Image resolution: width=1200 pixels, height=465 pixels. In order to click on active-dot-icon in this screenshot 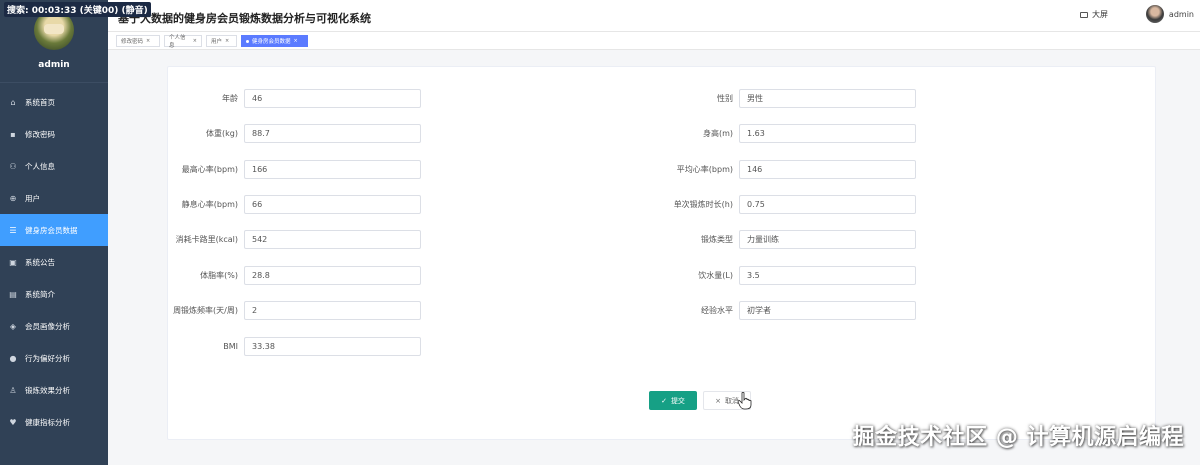, I will do `click(247, 41)`.